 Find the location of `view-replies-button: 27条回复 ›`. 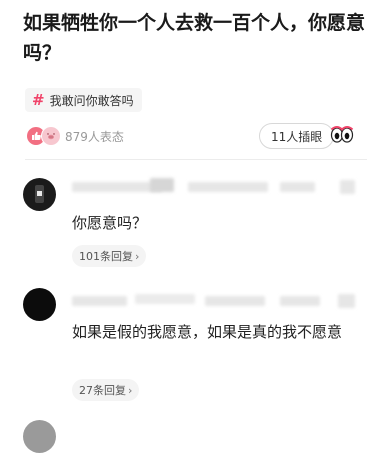

view-replies-button: 27条回复 › is located at coordinates (106, 390).